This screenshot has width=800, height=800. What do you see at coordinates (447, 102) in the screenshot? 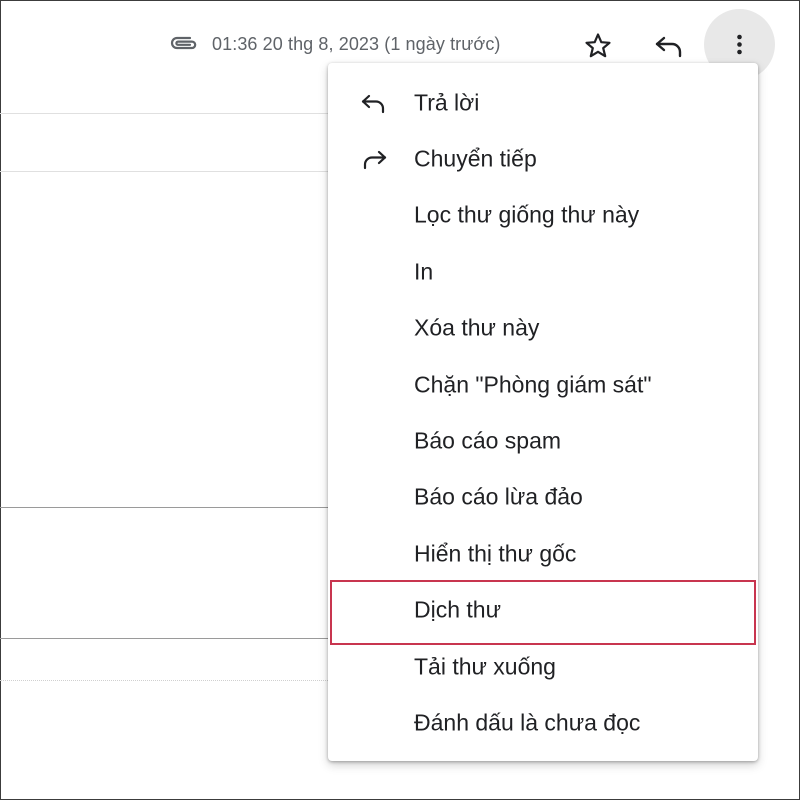
I see `menu-item-label: Trả lời` at bounding box center [447, 102].